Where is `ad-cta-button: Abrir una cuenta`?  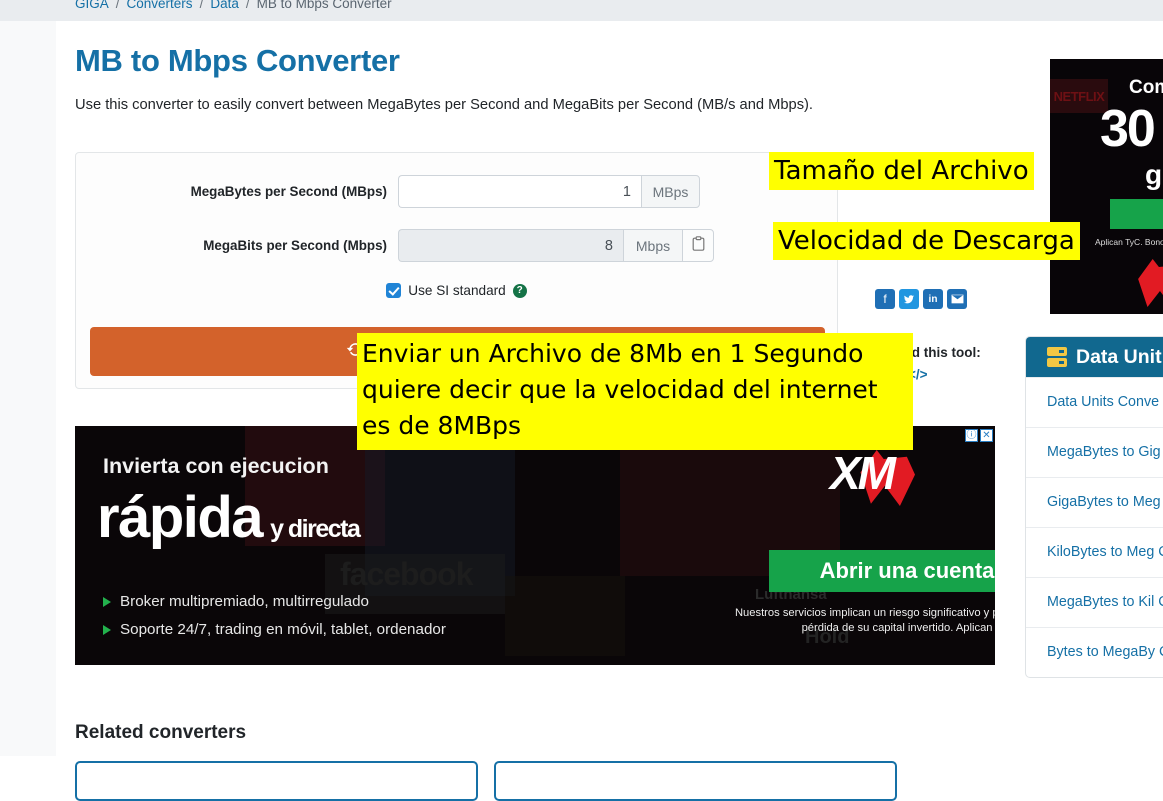
ad-cta-button: Abrir una cuenta is located at coordinates (882, 571).